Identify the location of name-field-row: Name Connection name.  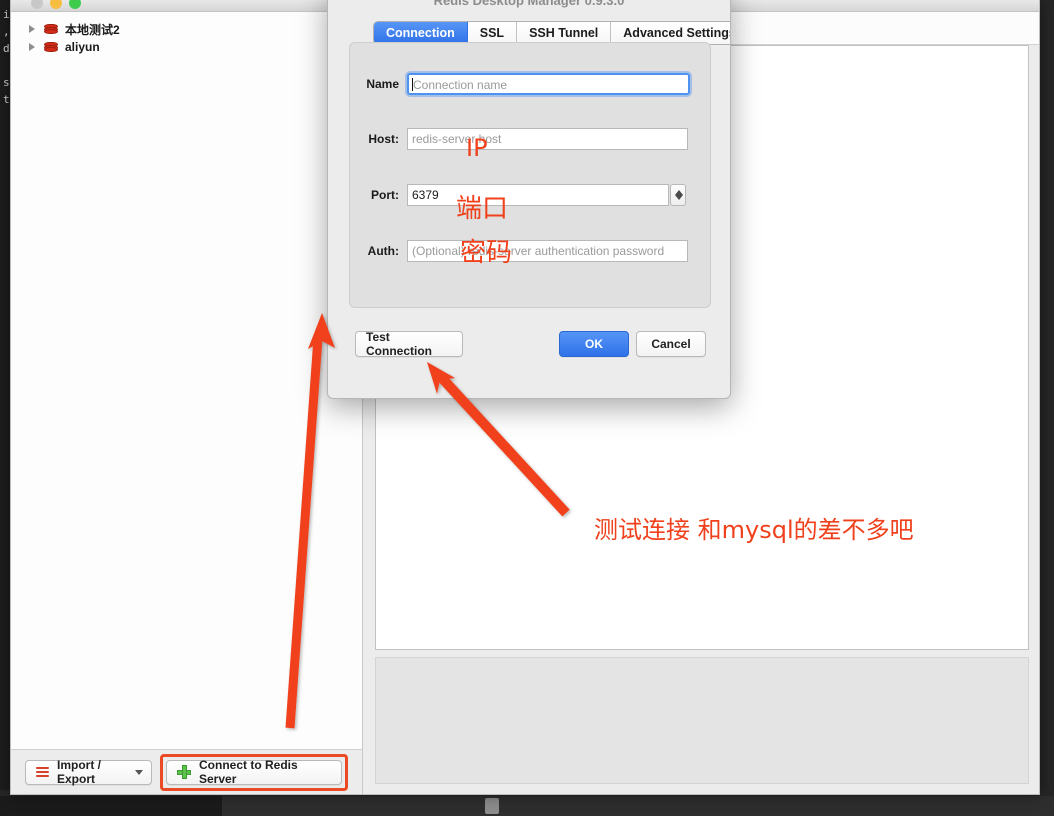
(530, 84).